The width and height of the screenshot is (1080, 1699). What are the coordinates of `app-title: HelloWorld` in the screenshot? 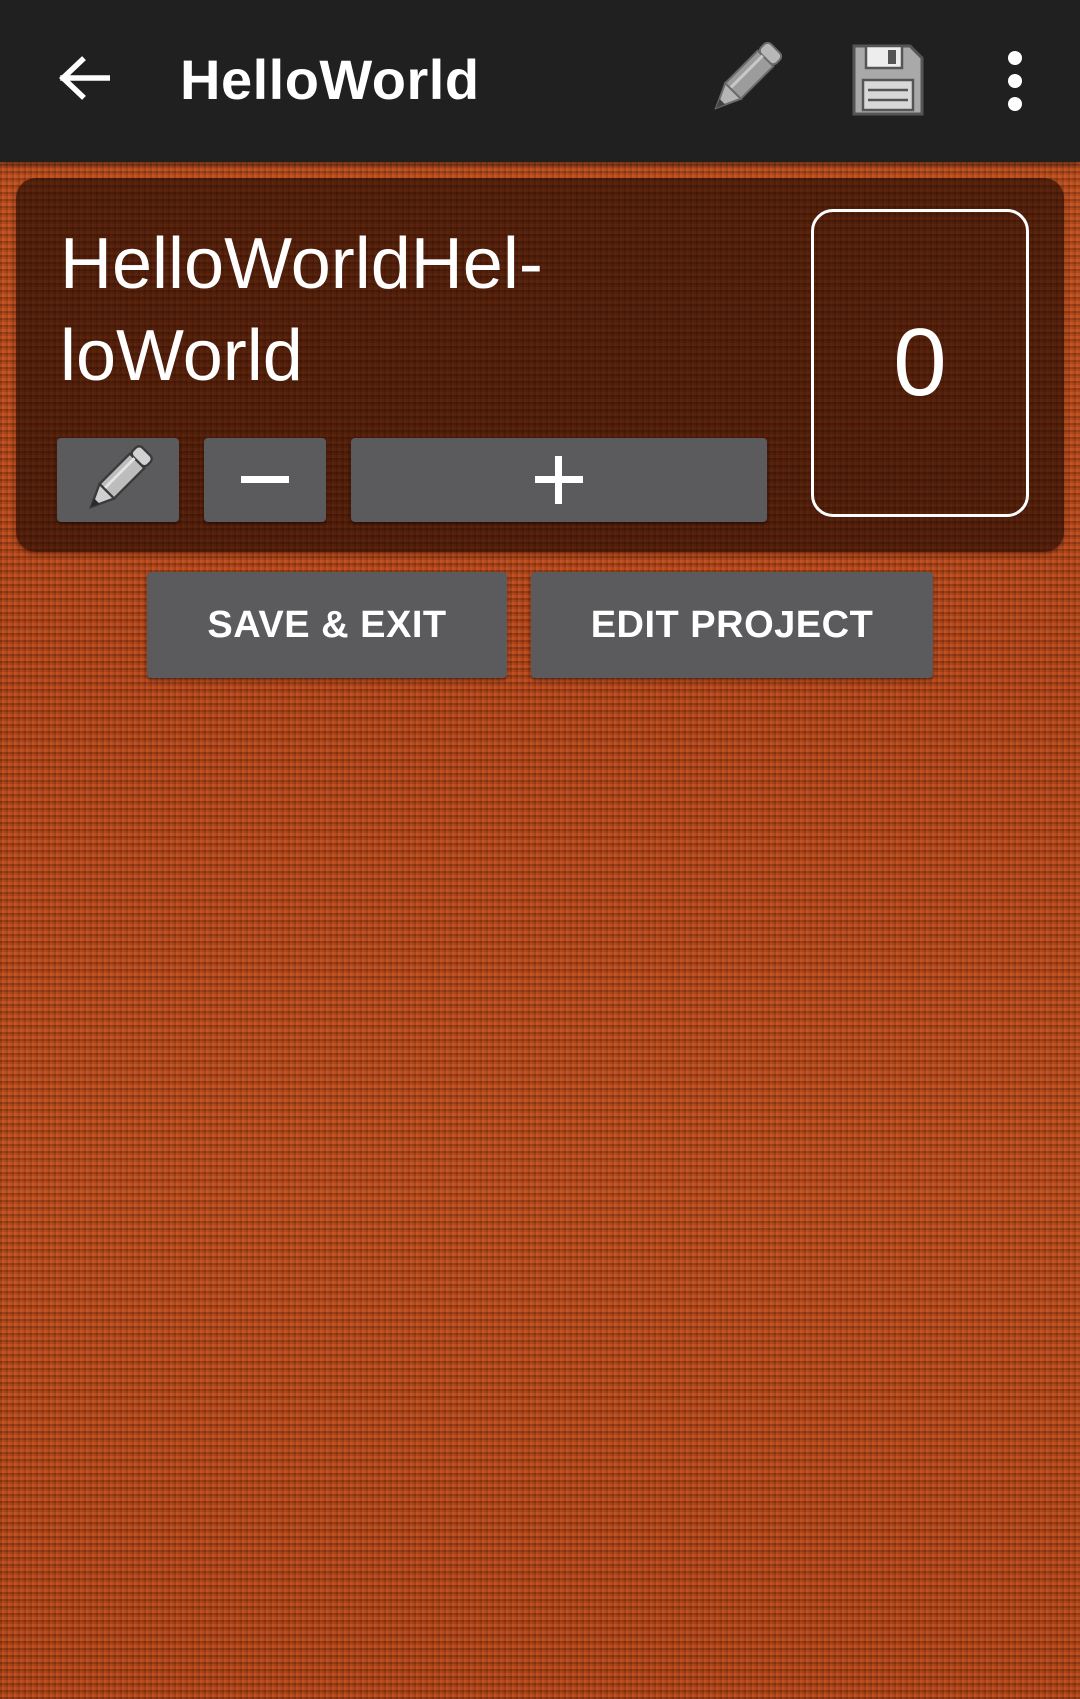 It's located at (330, 79).